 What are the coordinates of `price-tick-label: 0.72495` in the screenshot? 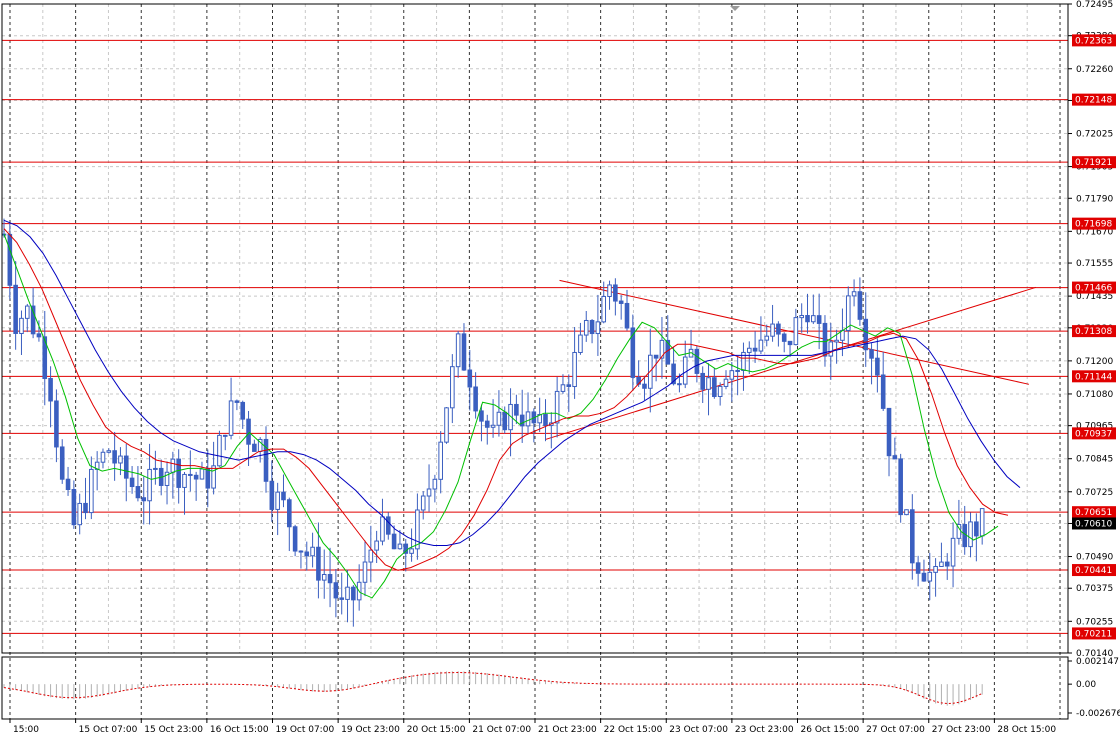 It's located at (1094, 5).